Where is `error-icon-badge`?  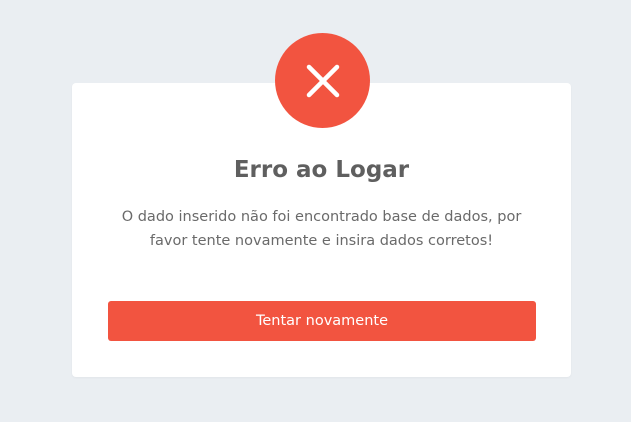 error-icon-badge is located at coordinates (322, 80).